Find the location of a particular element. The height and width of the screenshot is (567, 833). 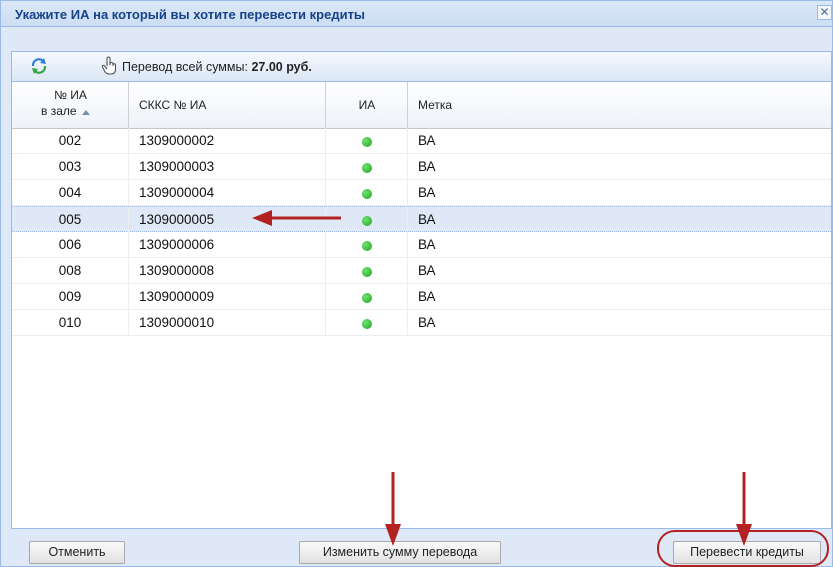

close-icon: ✕ is located at coordinates (824, 12).